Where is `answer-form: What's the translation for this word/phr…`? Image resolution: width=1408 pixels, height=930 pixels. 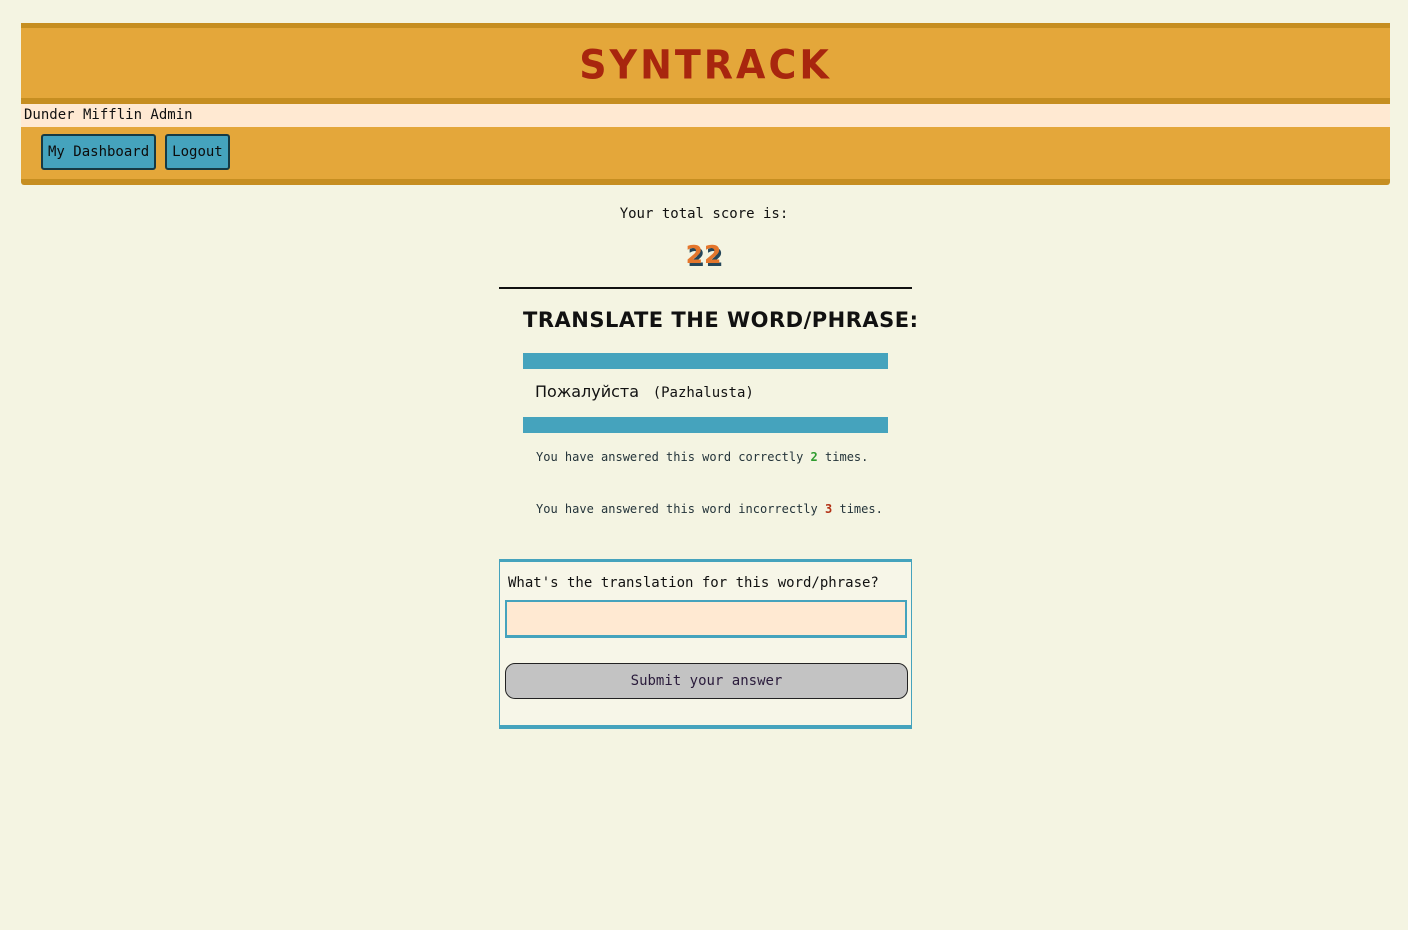
answer-form: What's the translation for this word/phr… is located at coordinates (705, 644).